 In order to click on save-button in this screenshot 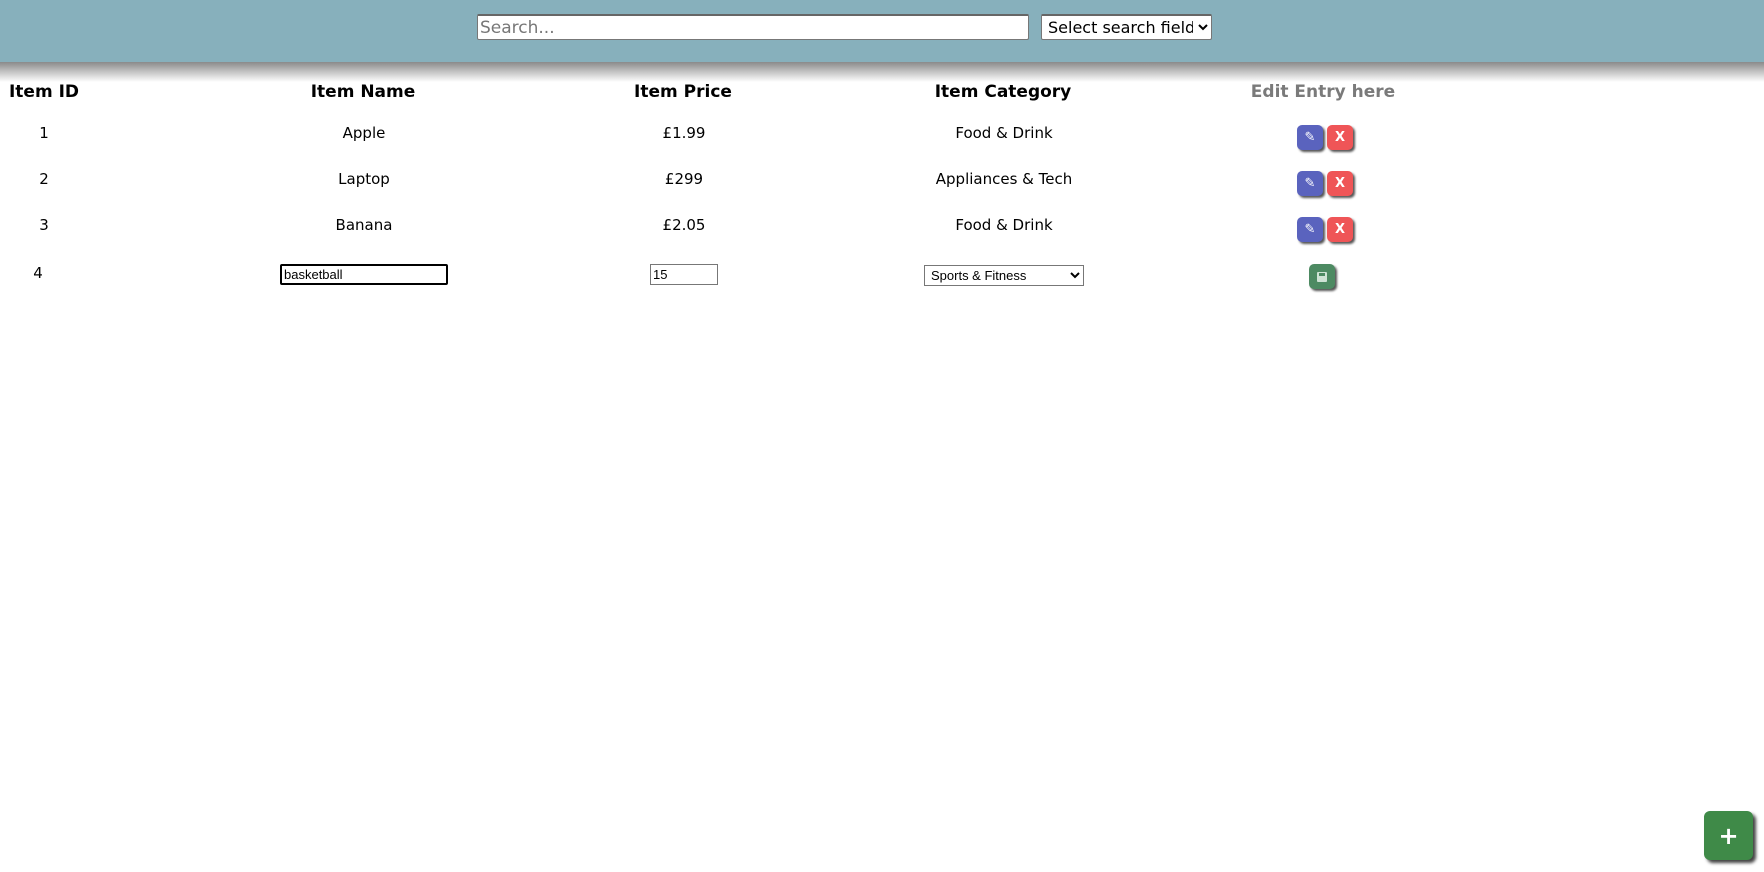, I will do `click(1322, 276)`.